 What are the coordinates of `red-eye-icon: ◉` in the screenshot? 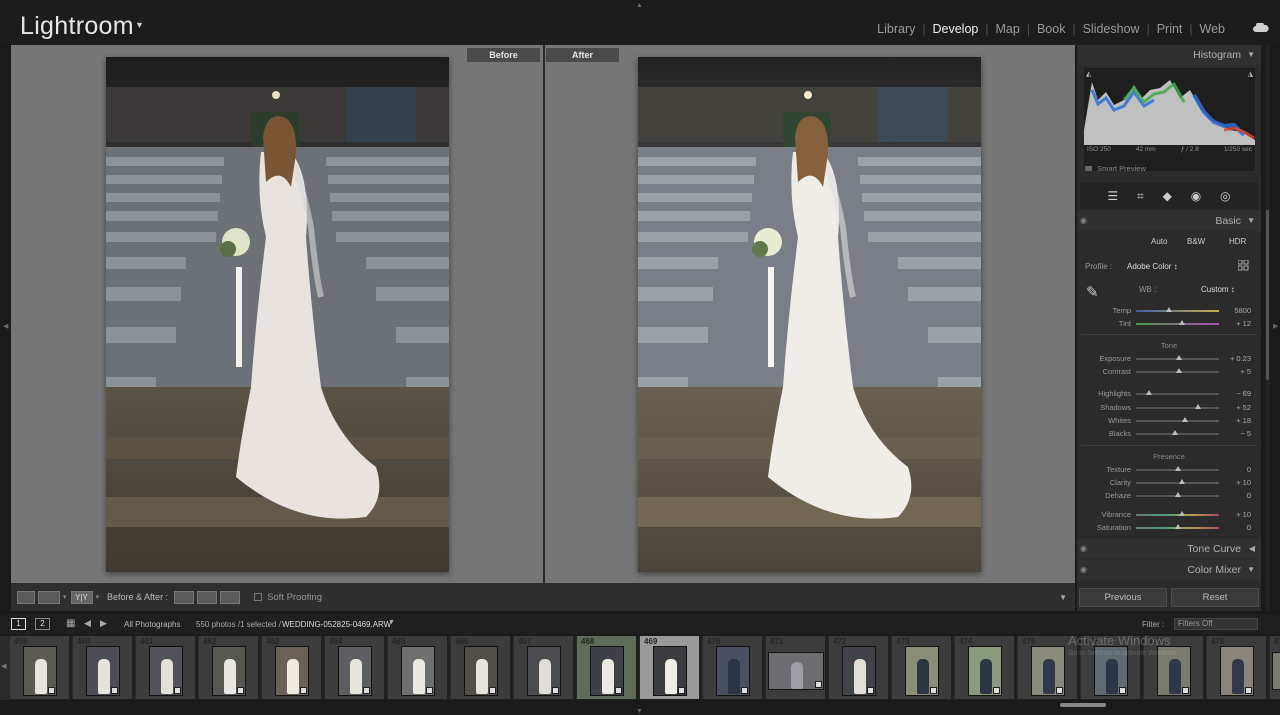 It's located at (1196, 196).